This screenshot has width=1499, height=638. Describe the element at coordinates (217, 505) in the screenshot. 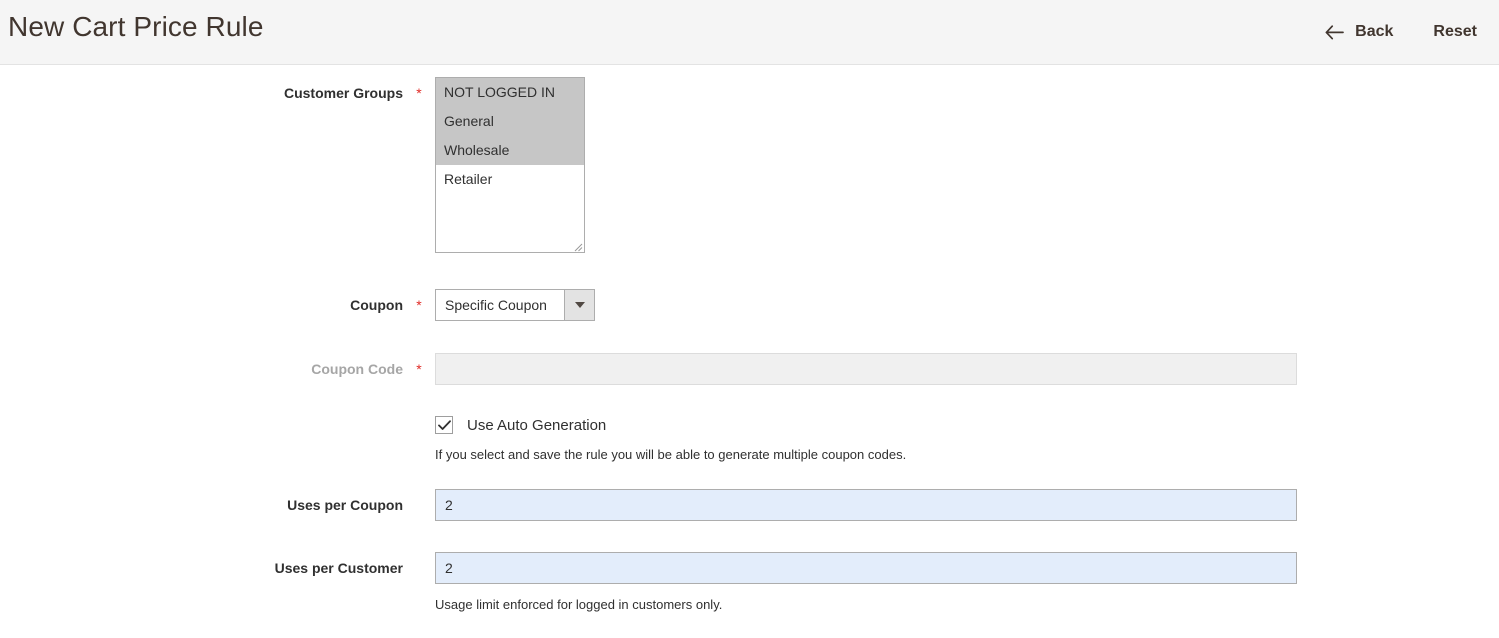

I see `uses-per-coupon-label: Uses per Coupon` at that location.